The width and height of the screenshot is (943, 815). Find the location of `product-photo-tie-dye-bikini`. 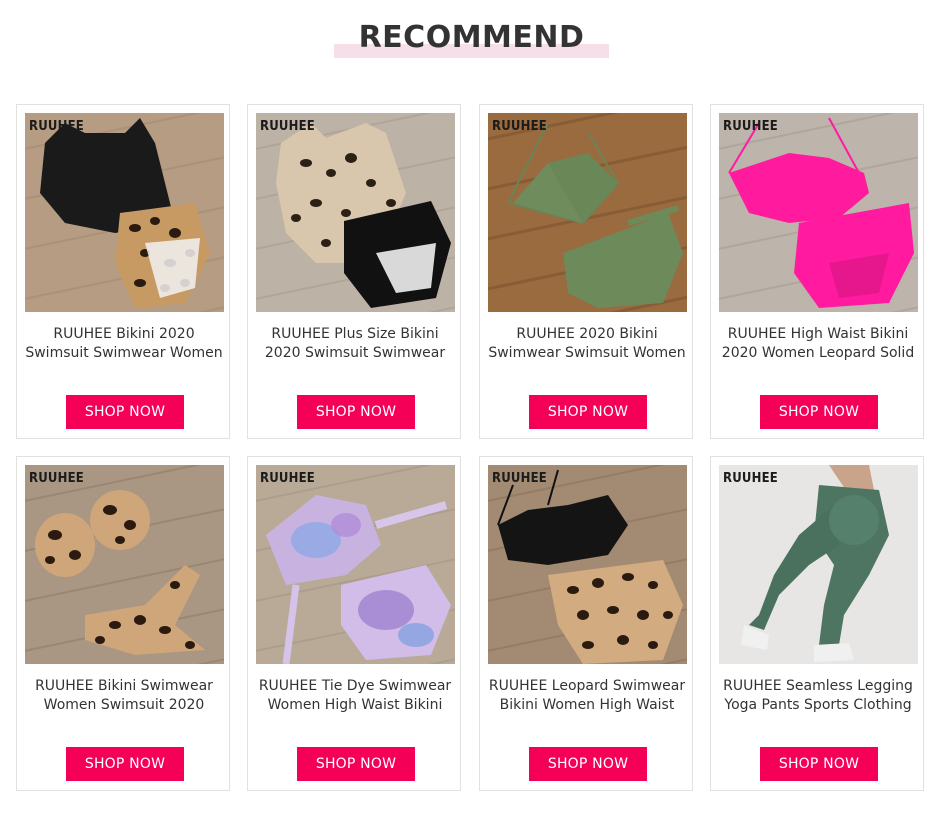

product-photo-tie-dye-bikini is located at coordinates (355, 564).